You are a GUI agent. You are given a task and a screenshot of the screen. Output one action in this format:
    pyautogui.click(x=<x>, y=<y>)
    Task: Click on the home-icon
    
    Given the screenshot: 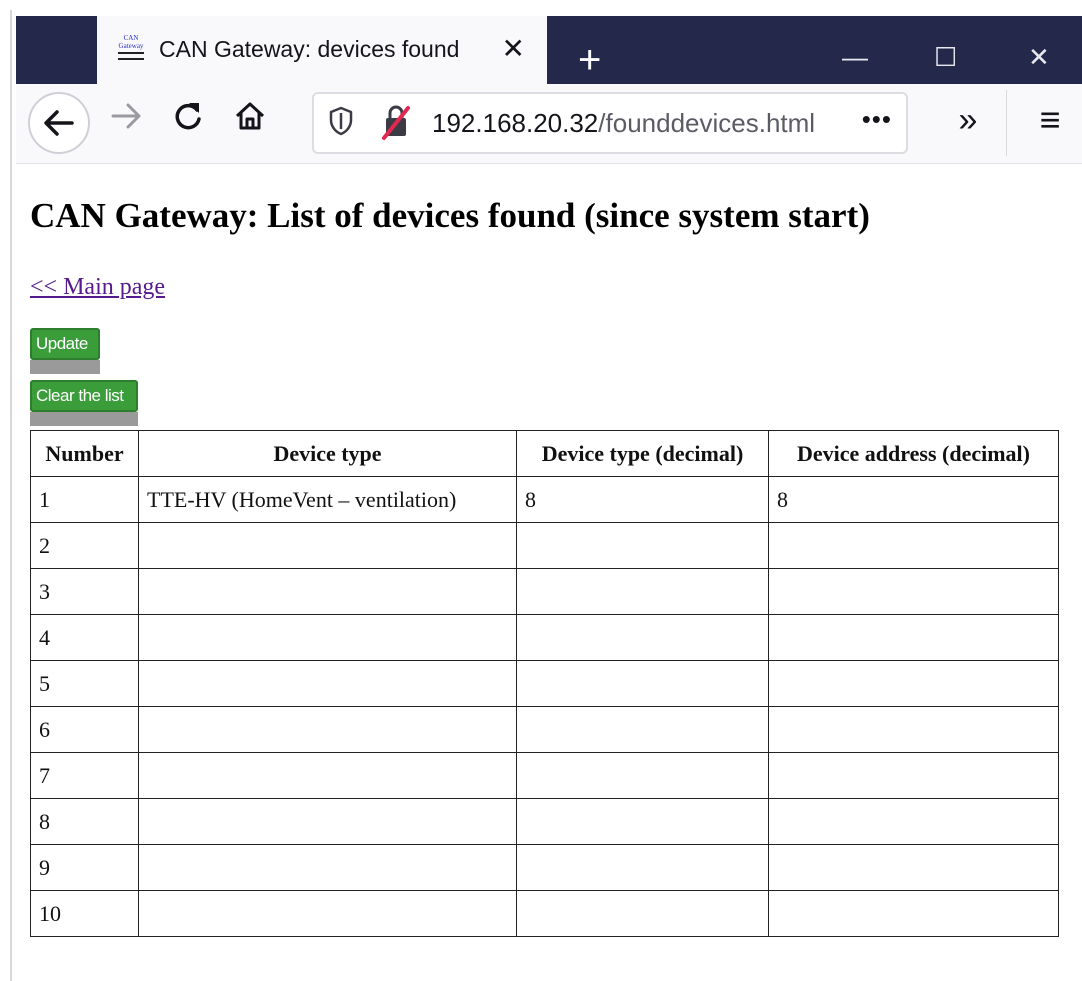 What is the action you would take?
    pyautogui.click(x=250, y=122)
    